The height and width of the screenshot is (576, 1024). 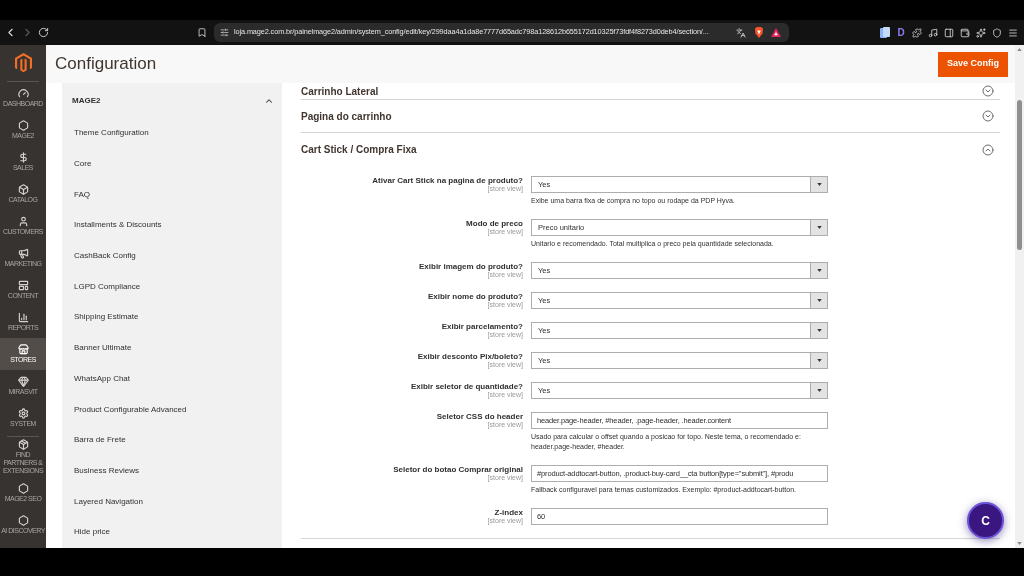 I want to click on scrollbar-thumb, so click(x=1019, y=175).